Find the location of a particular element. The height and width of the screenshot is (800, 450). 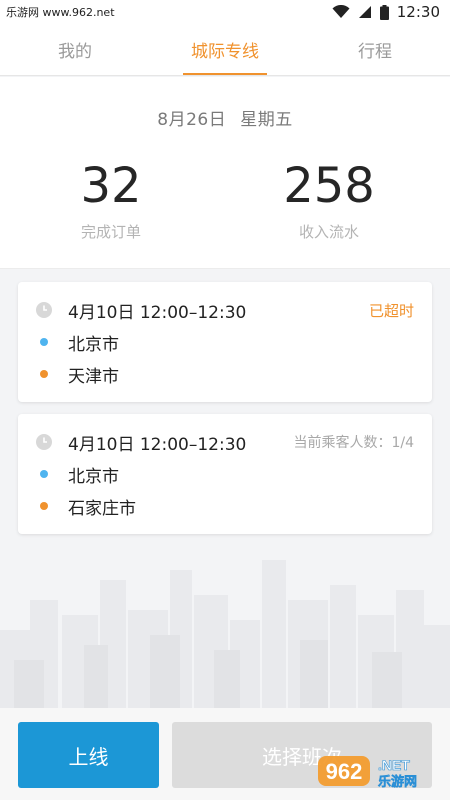

summary-date: 8月26日 星期五 is located at coordinates (225, 117).